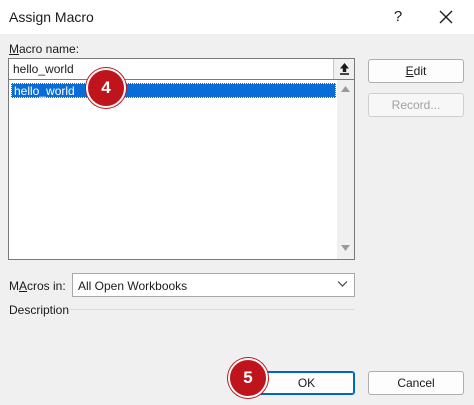  I want to click on chevron-down-icon, so click(342, 284).